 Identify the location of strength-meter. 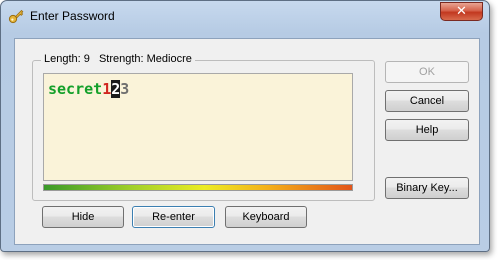
(198, 187).